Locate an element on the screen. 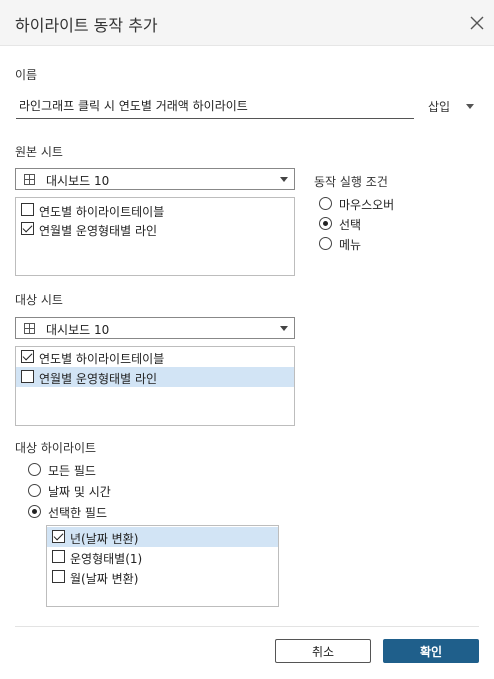  target-sheet-label: 대상 시트 is located at coordinates (39, 300).